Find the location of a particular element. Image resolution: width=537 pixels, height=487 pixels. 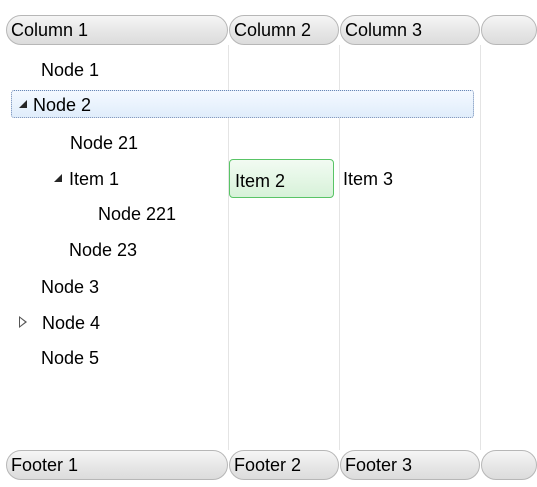

column-header-1-label: Column 1 is located at coordinates (50, 29).